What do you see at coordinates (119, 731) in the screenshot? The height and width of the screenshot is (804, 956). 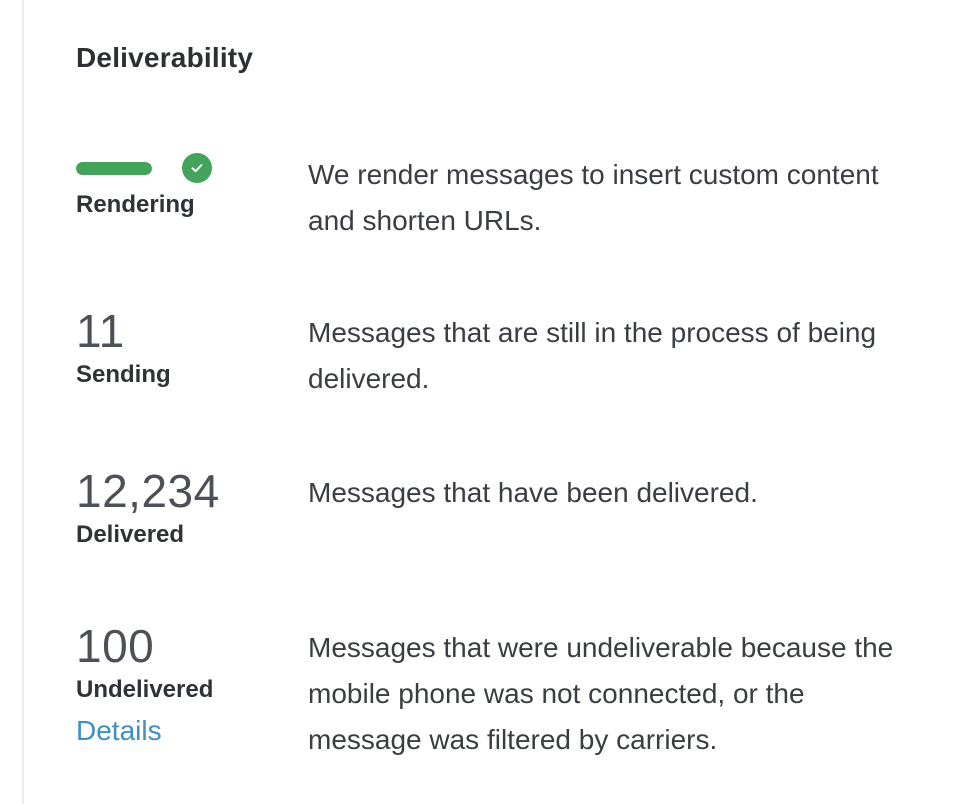 I see `details-link: Details` at bounding box center [119, 731].